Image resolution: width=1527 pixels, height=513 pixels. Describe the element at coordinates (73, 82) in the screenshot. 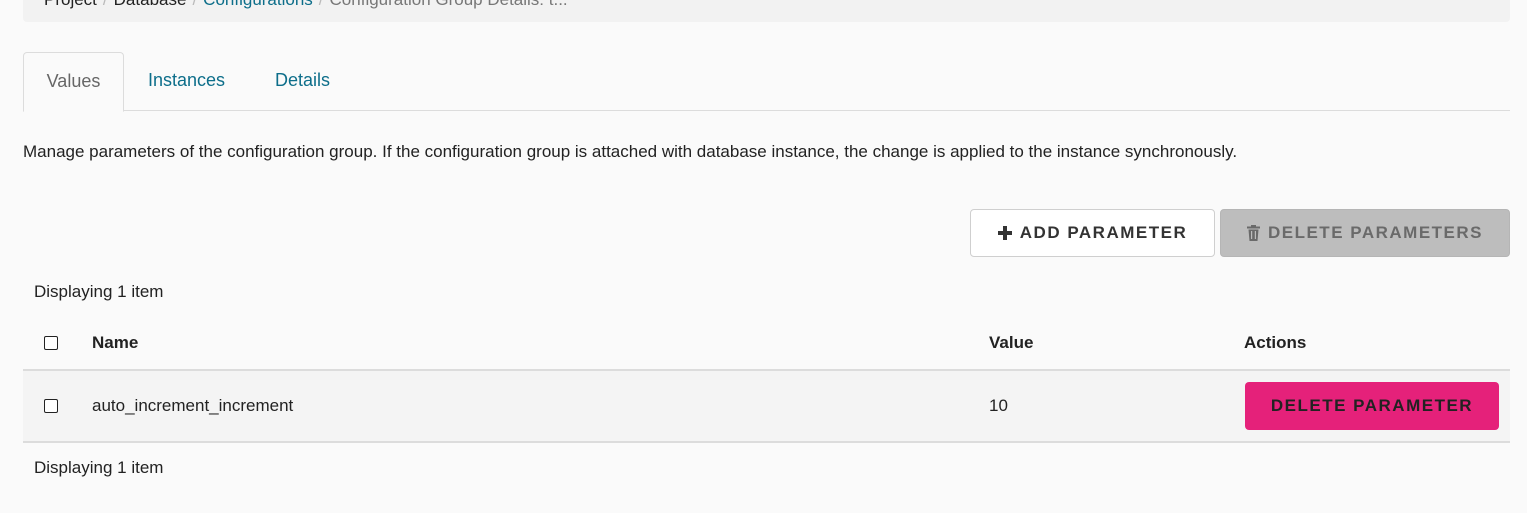

I see `tab-values: Values` at that location.